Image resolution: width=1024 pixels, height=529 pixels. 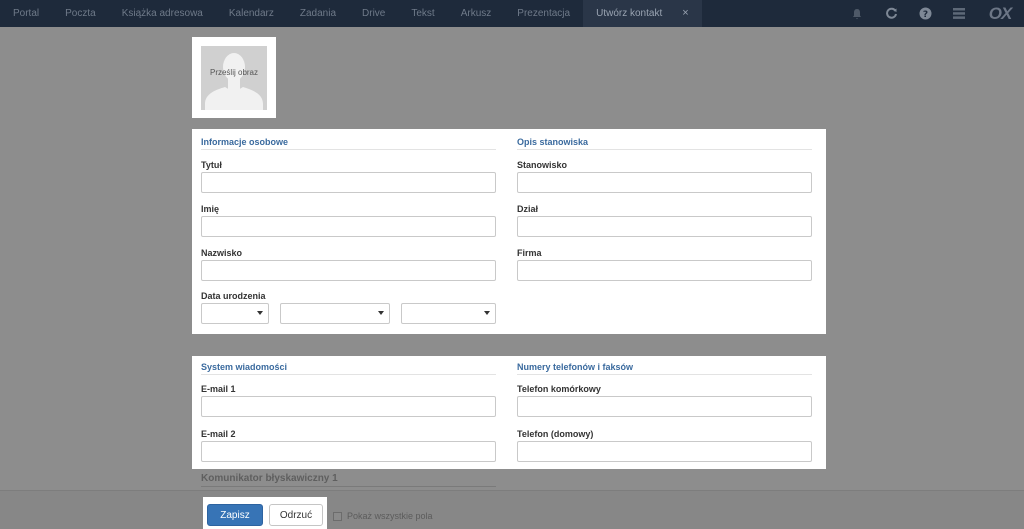 What do you see at coordinates (348, 374) in the screenshot?
I see `messaging-rule` at bounding box center [348, 374].